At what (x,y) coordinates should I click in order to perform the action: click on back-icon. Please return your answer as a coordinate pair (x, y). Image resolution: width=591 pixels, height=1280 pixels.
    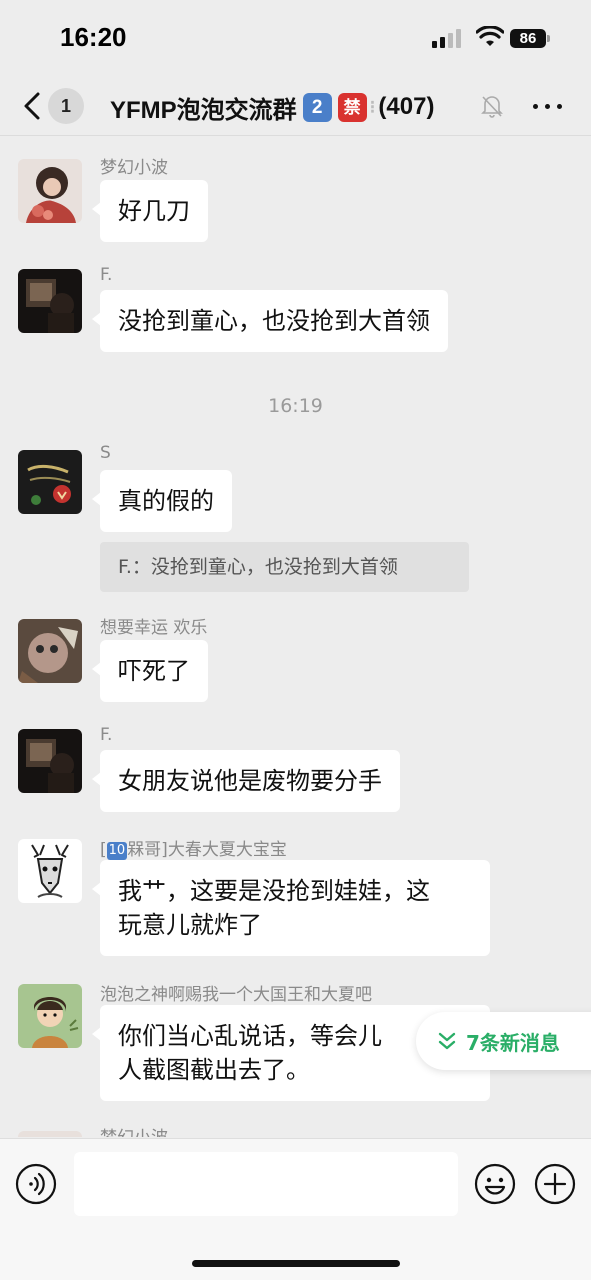
    Looking at the image, I should click on (33, 106).